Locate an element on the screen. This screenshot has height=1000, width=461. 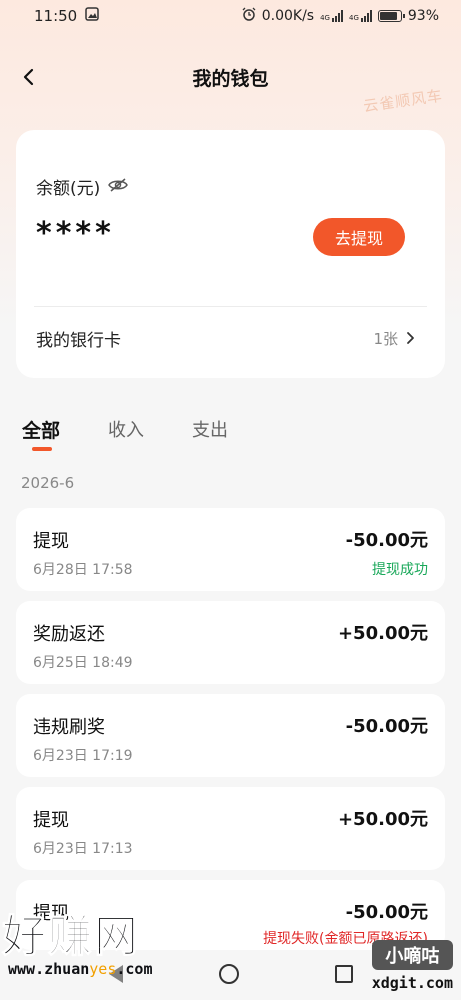
month-header: 2026-6 is located at coordinates (48, 483).